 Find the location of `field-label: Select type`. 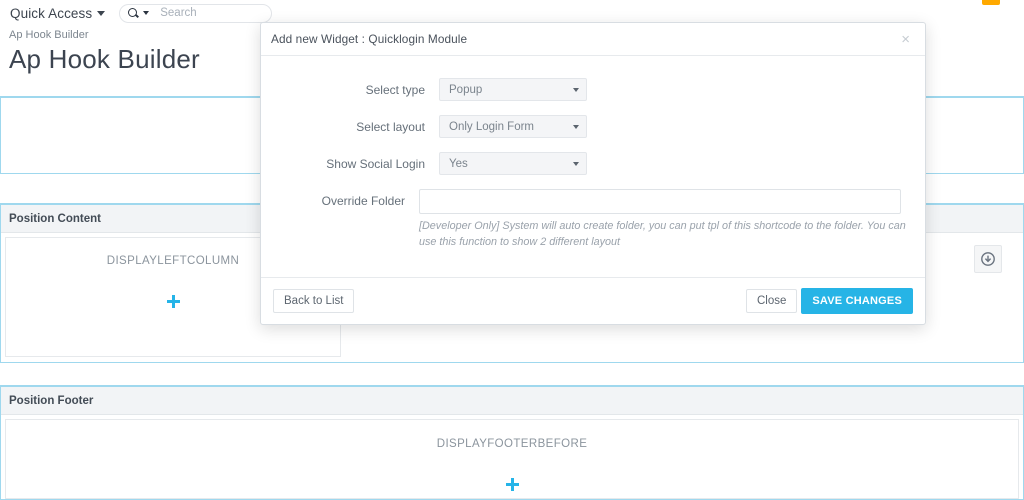

field-label: Select type is located at coordinates (395, 90).